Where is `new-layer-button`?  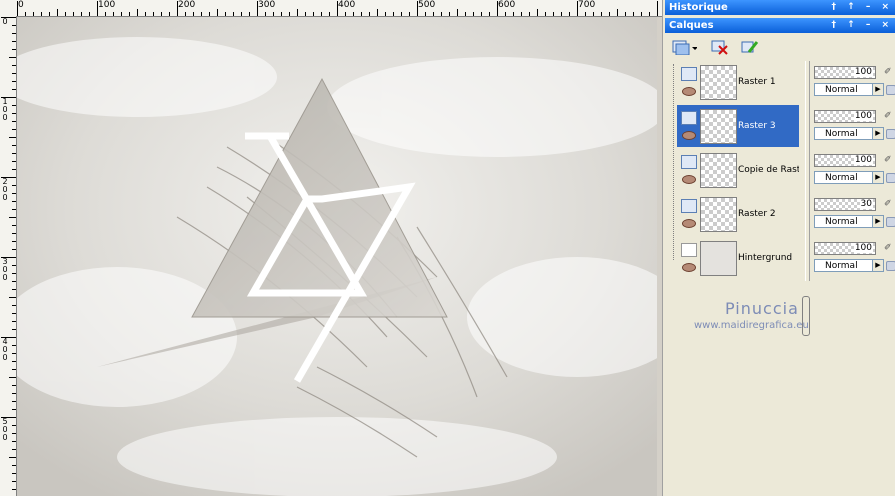 new-layer-button is located at coordinates (684, 46).